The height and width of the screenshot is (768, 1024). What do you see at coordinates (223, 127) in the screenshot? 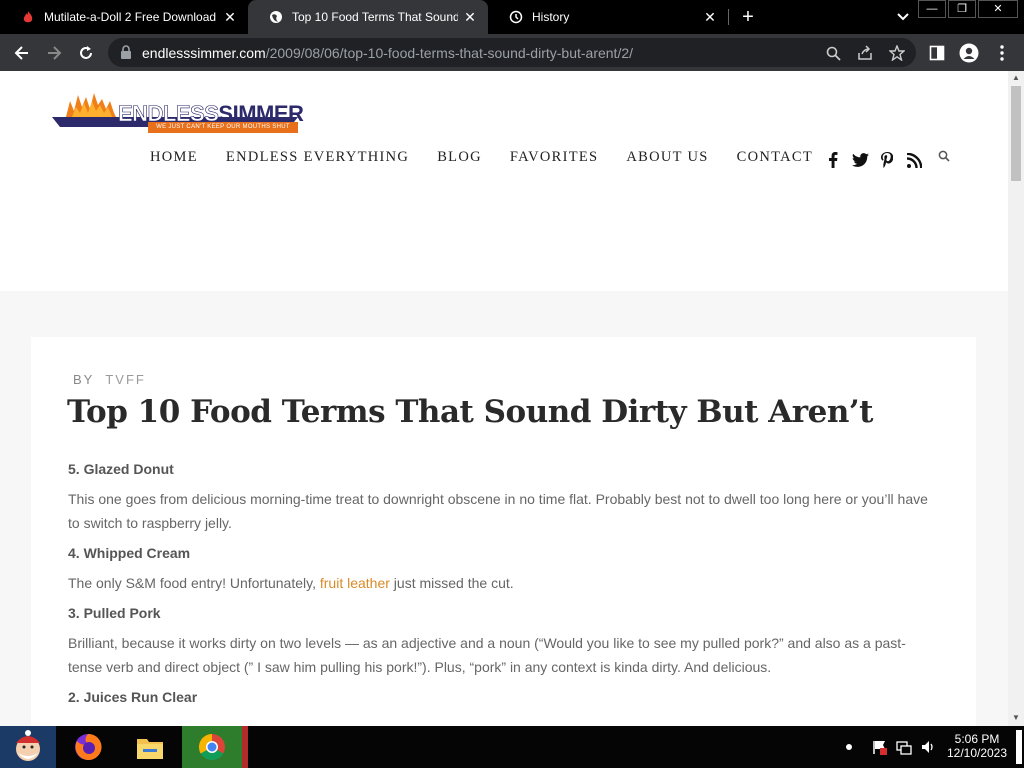
I see `logo-tagline: WE JUST CAN'T KEEP OUR MOUTHS SHUT` at bounding box center [223, 127].